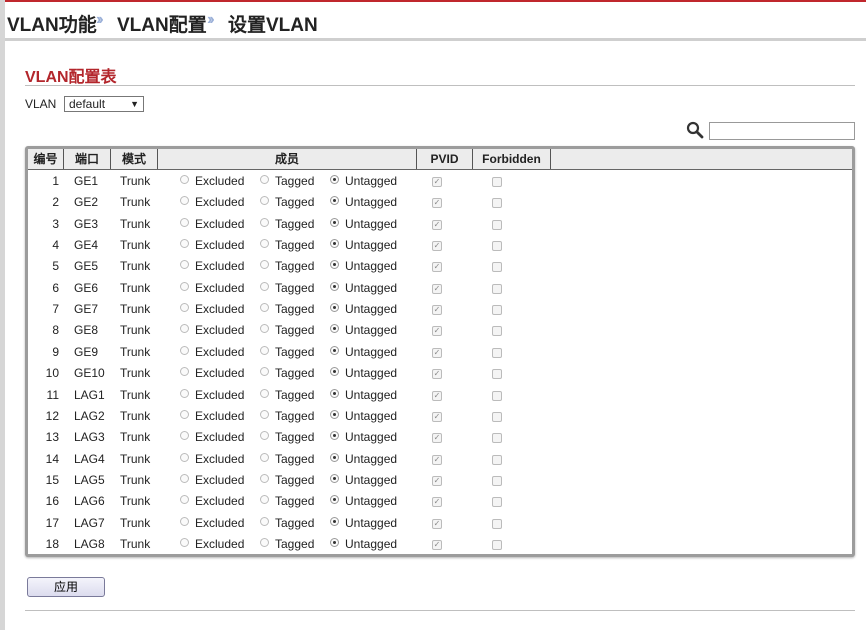 This screenshot has height=630, width=866. Describe the element at coordinates (162, 23) in the screenshot. I see `breadcrumb-item-vlan-config: VLAN配置` at that location.